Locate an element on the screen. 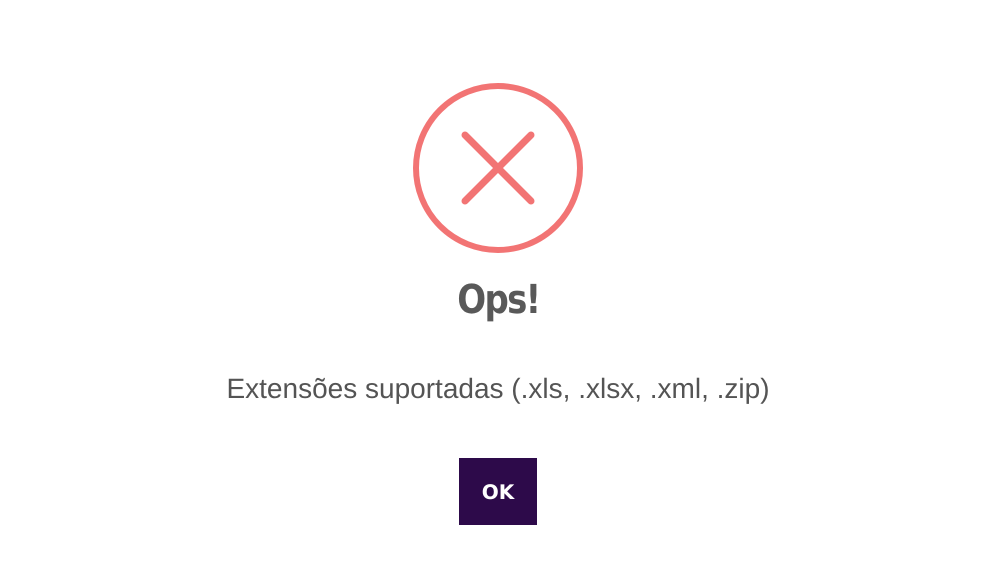  dialog-title: Ops! is located at coordinates (498, 300).